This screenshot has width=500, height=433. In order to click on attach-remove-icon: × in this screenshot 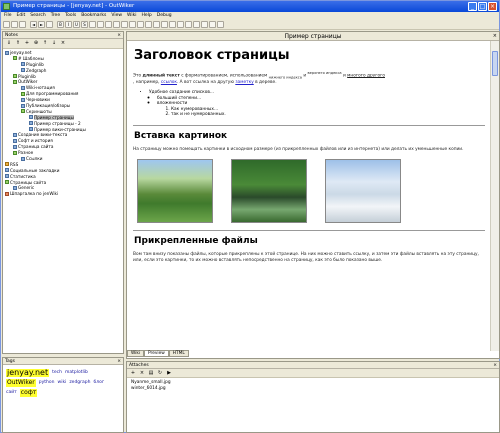, I will do `click(142, 373)`.